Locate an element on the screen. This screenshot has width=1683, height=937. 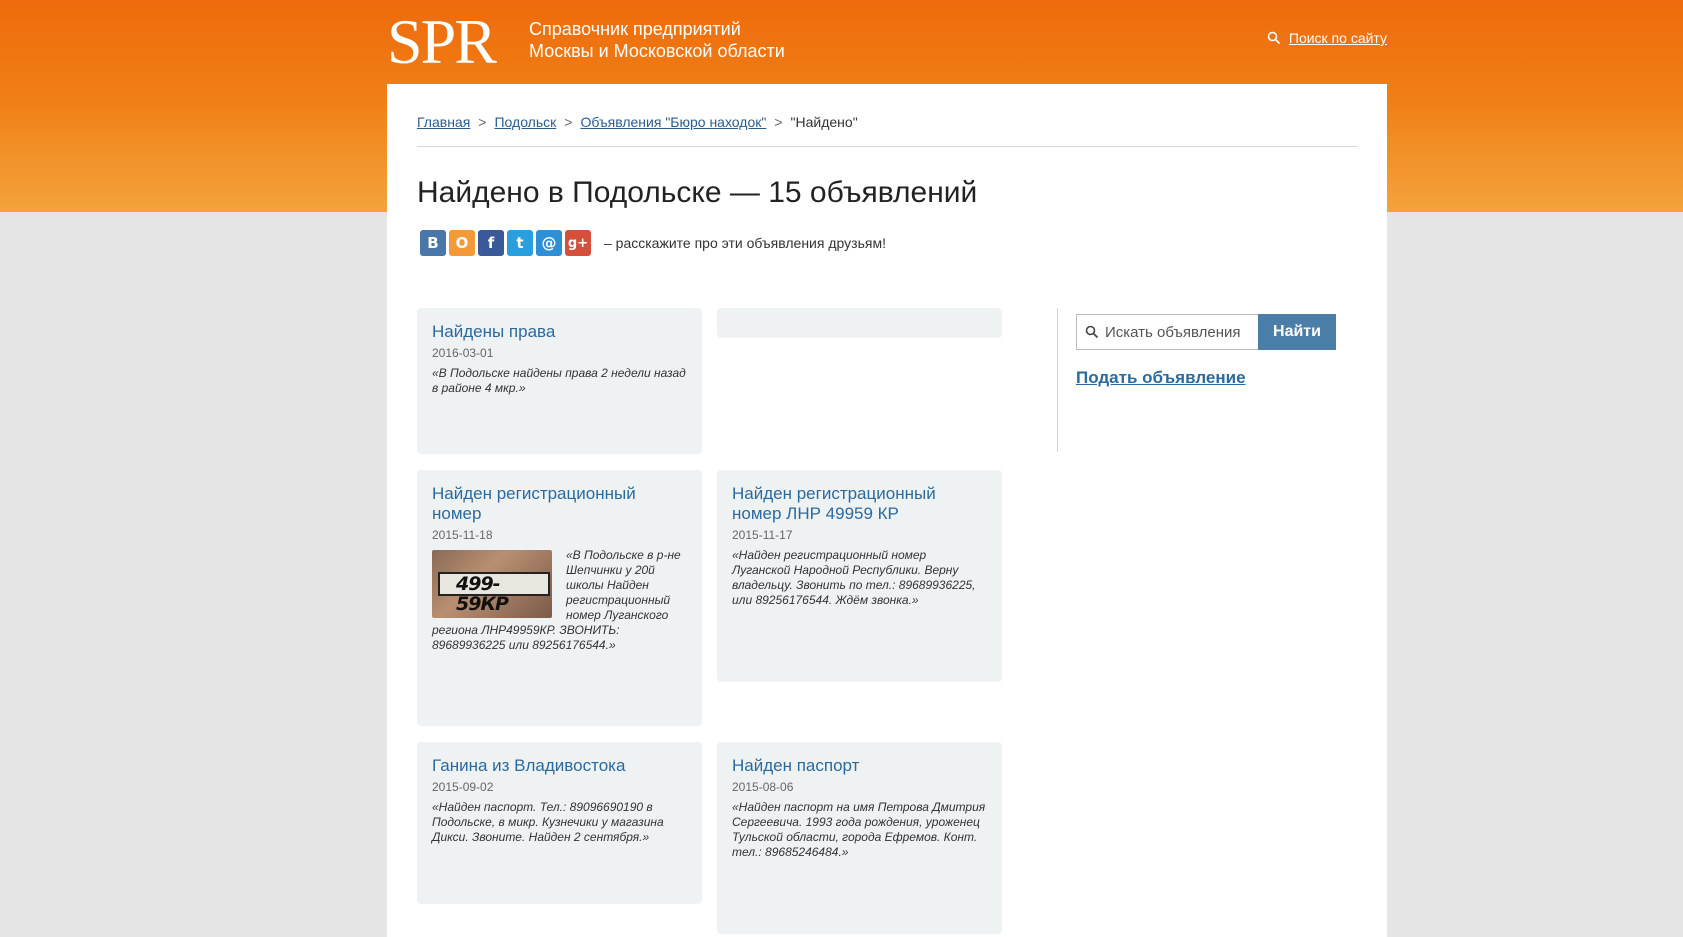
add-ad-link: Подать объявление is located at coordinates (1211, 378).